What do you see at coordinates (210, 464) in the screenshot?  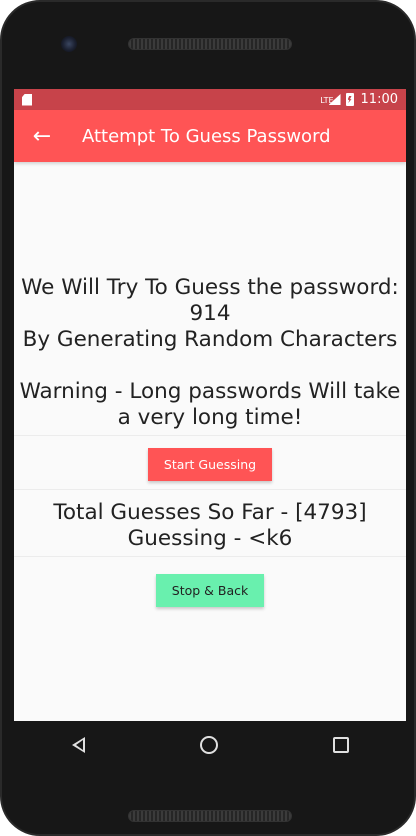 I see `start-guessing-button: Start Guessing` at bounding box center [210, 464].